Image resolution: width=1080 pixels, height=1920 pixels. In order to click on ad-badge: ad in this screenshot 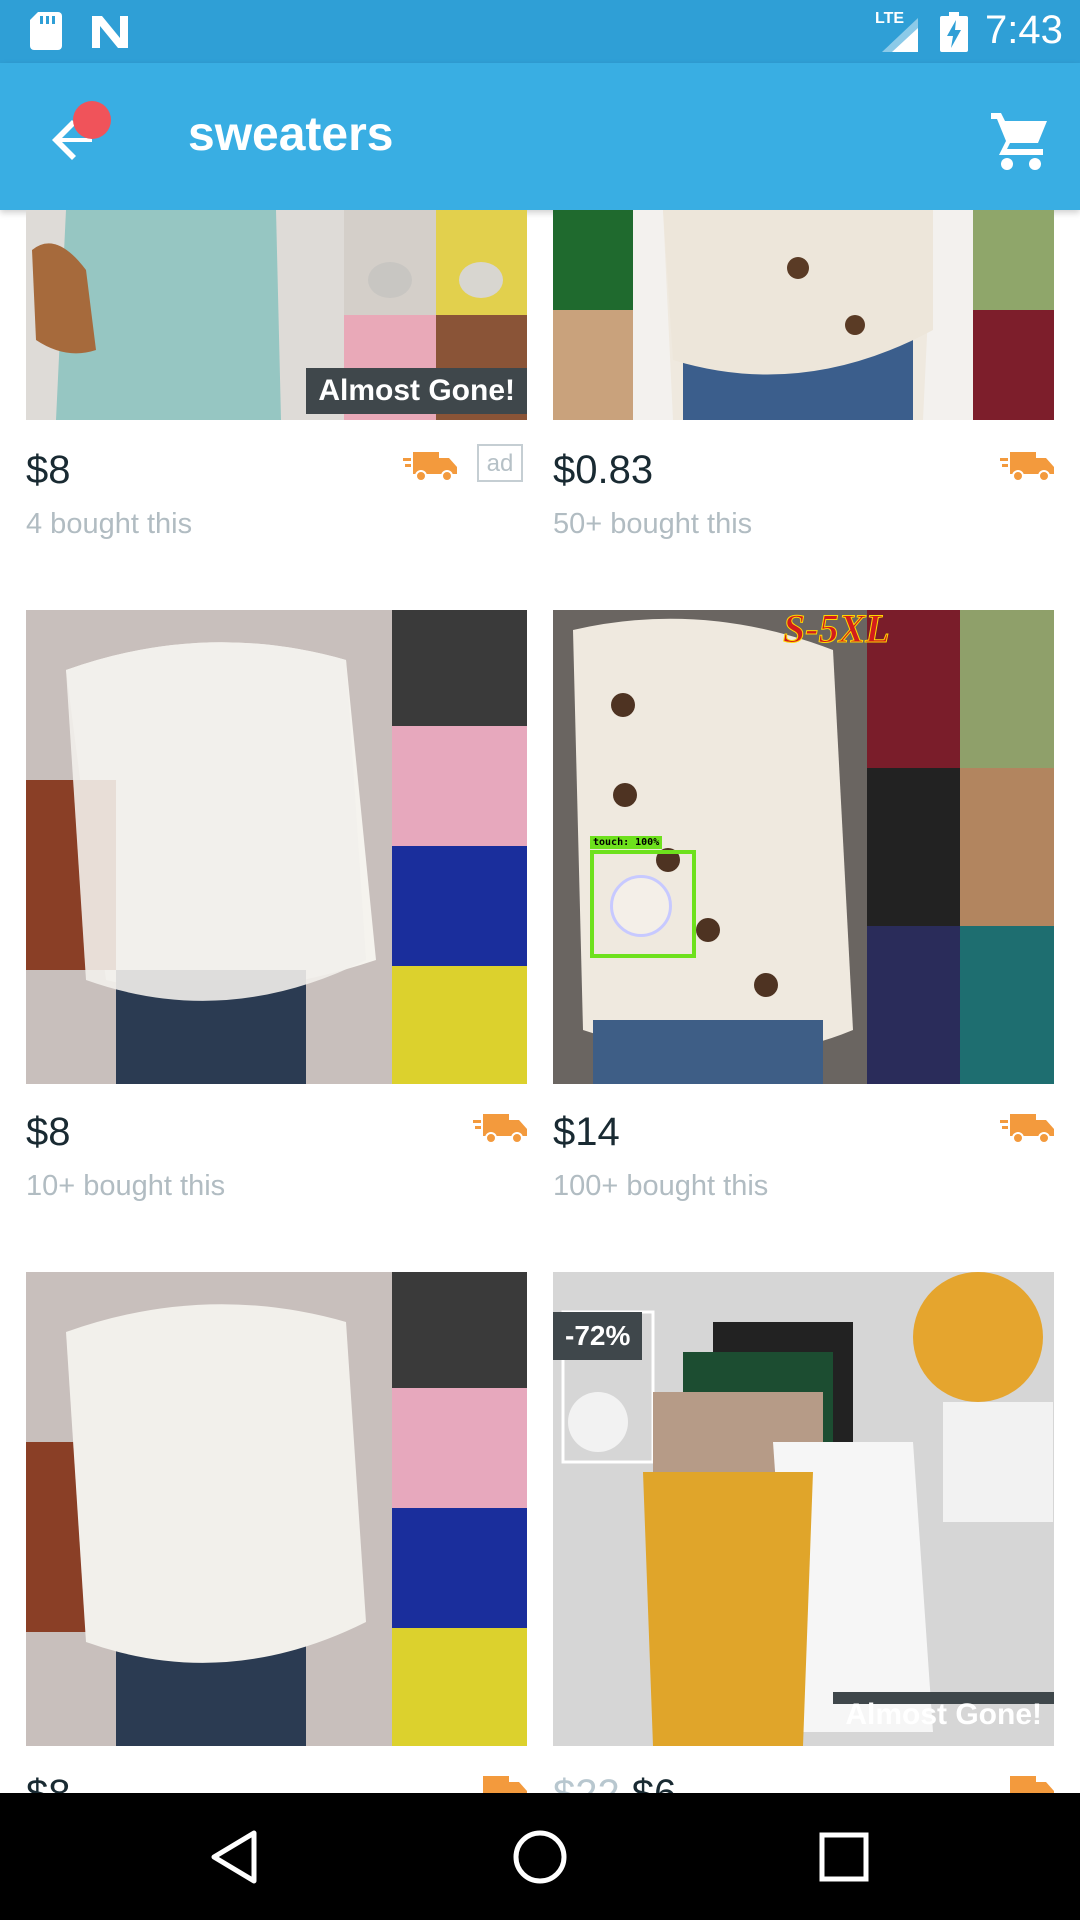, I will do `click(500, 463)`.